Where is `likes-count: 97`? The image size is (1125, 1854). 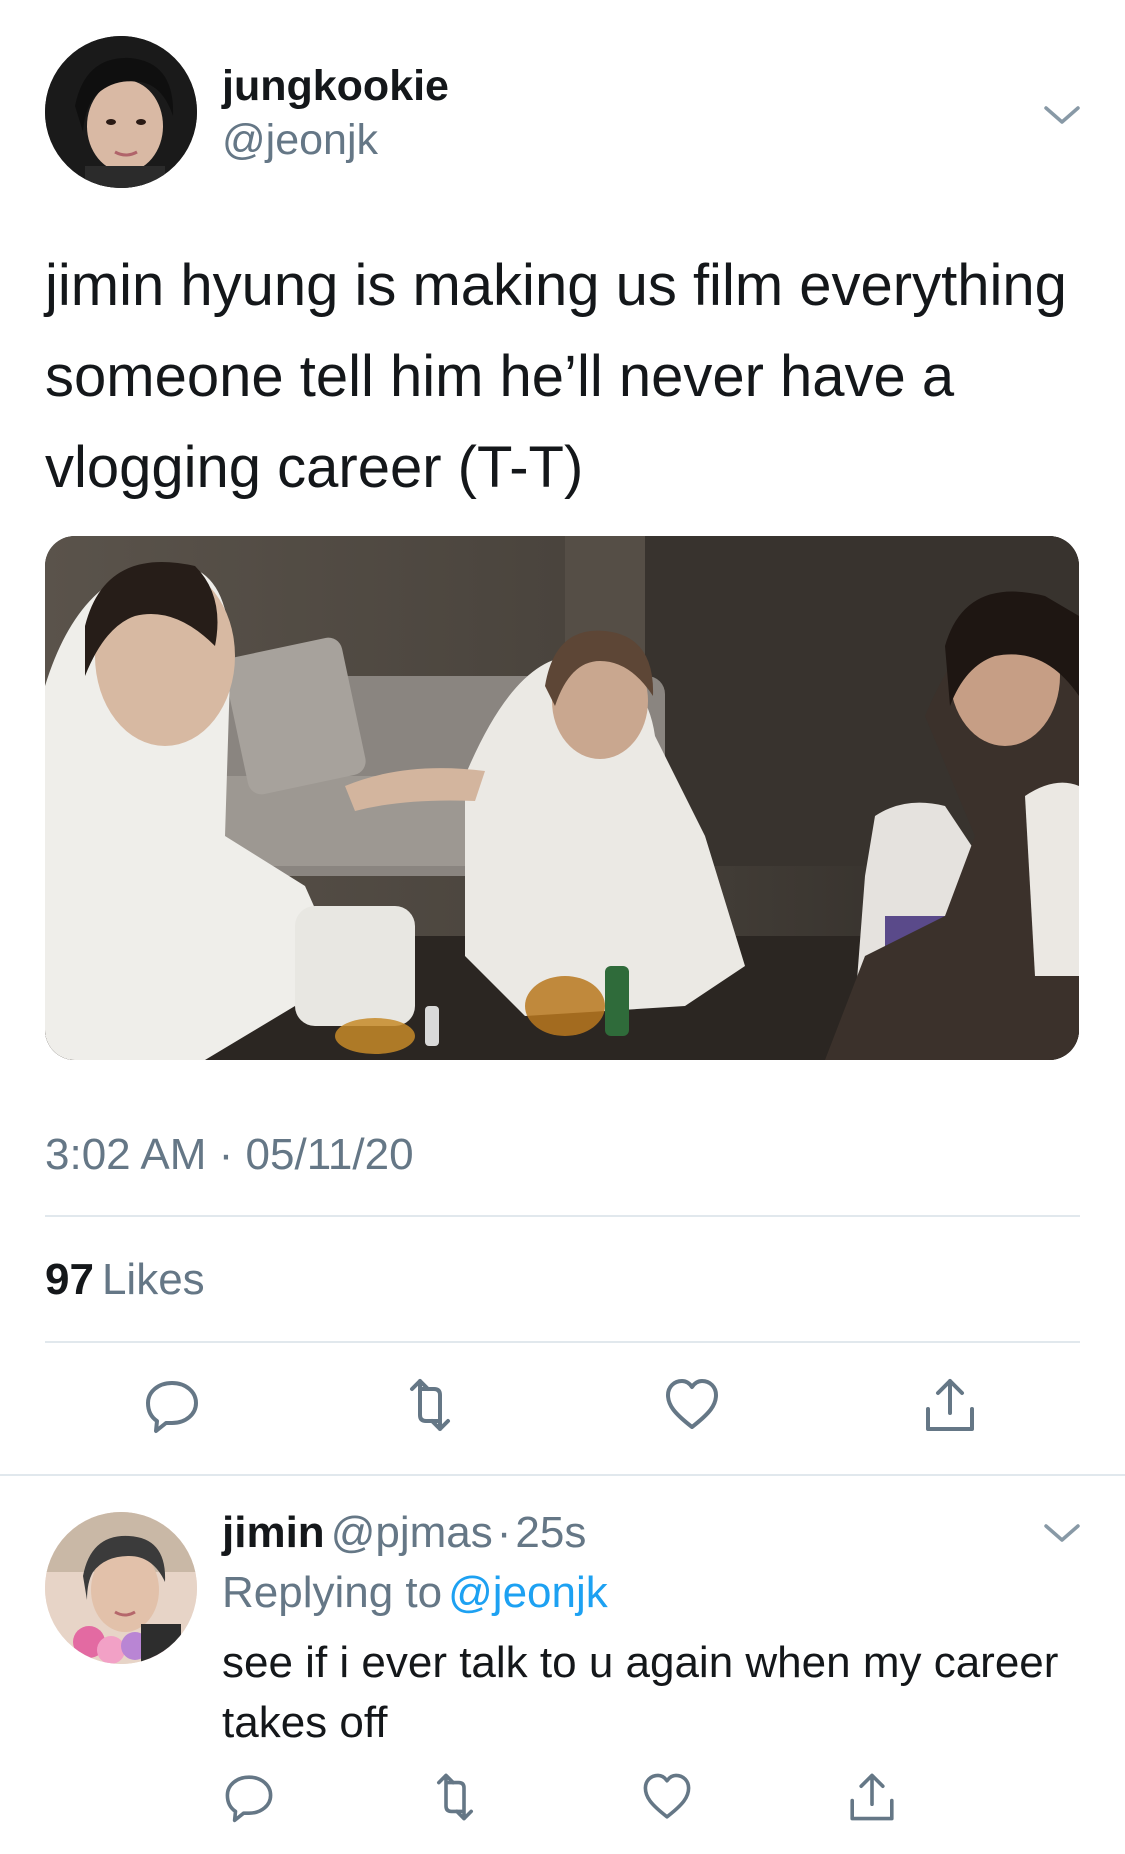
likes-count: 97 is located at coordinates (69, 1279).